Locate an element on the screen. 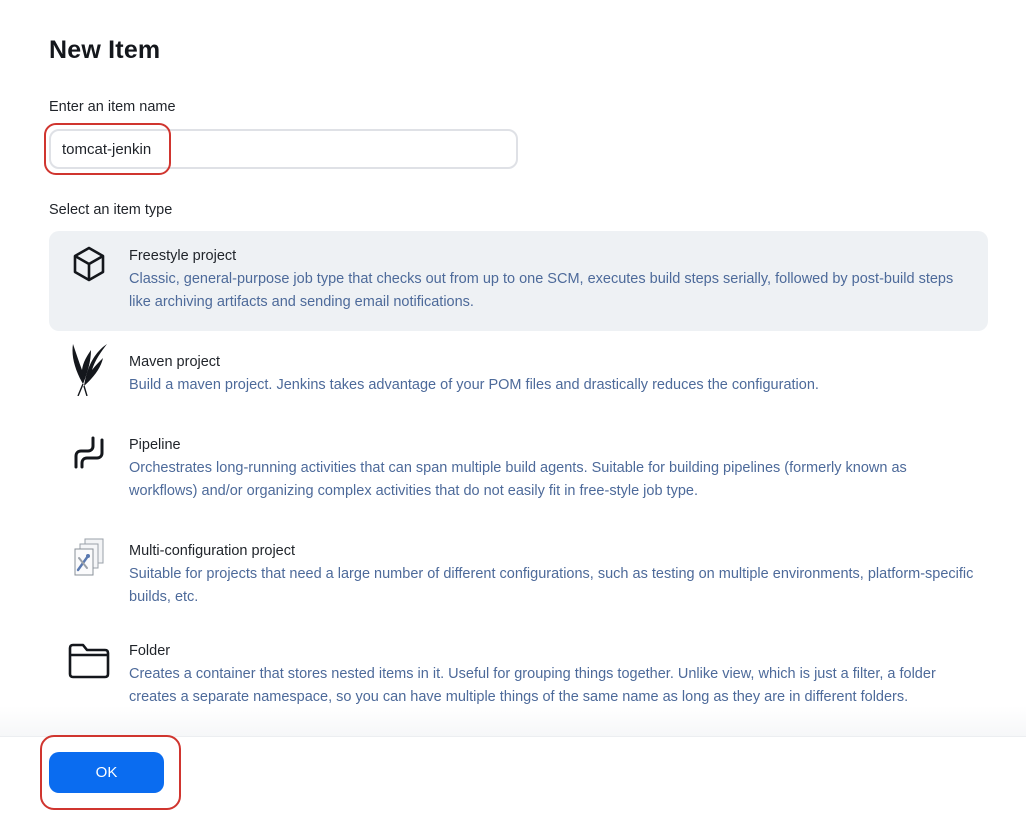 Image resolution: width=1026 pixels, height=829 pixels. freestyle-cube-icon is located at coordinates (89, 264).